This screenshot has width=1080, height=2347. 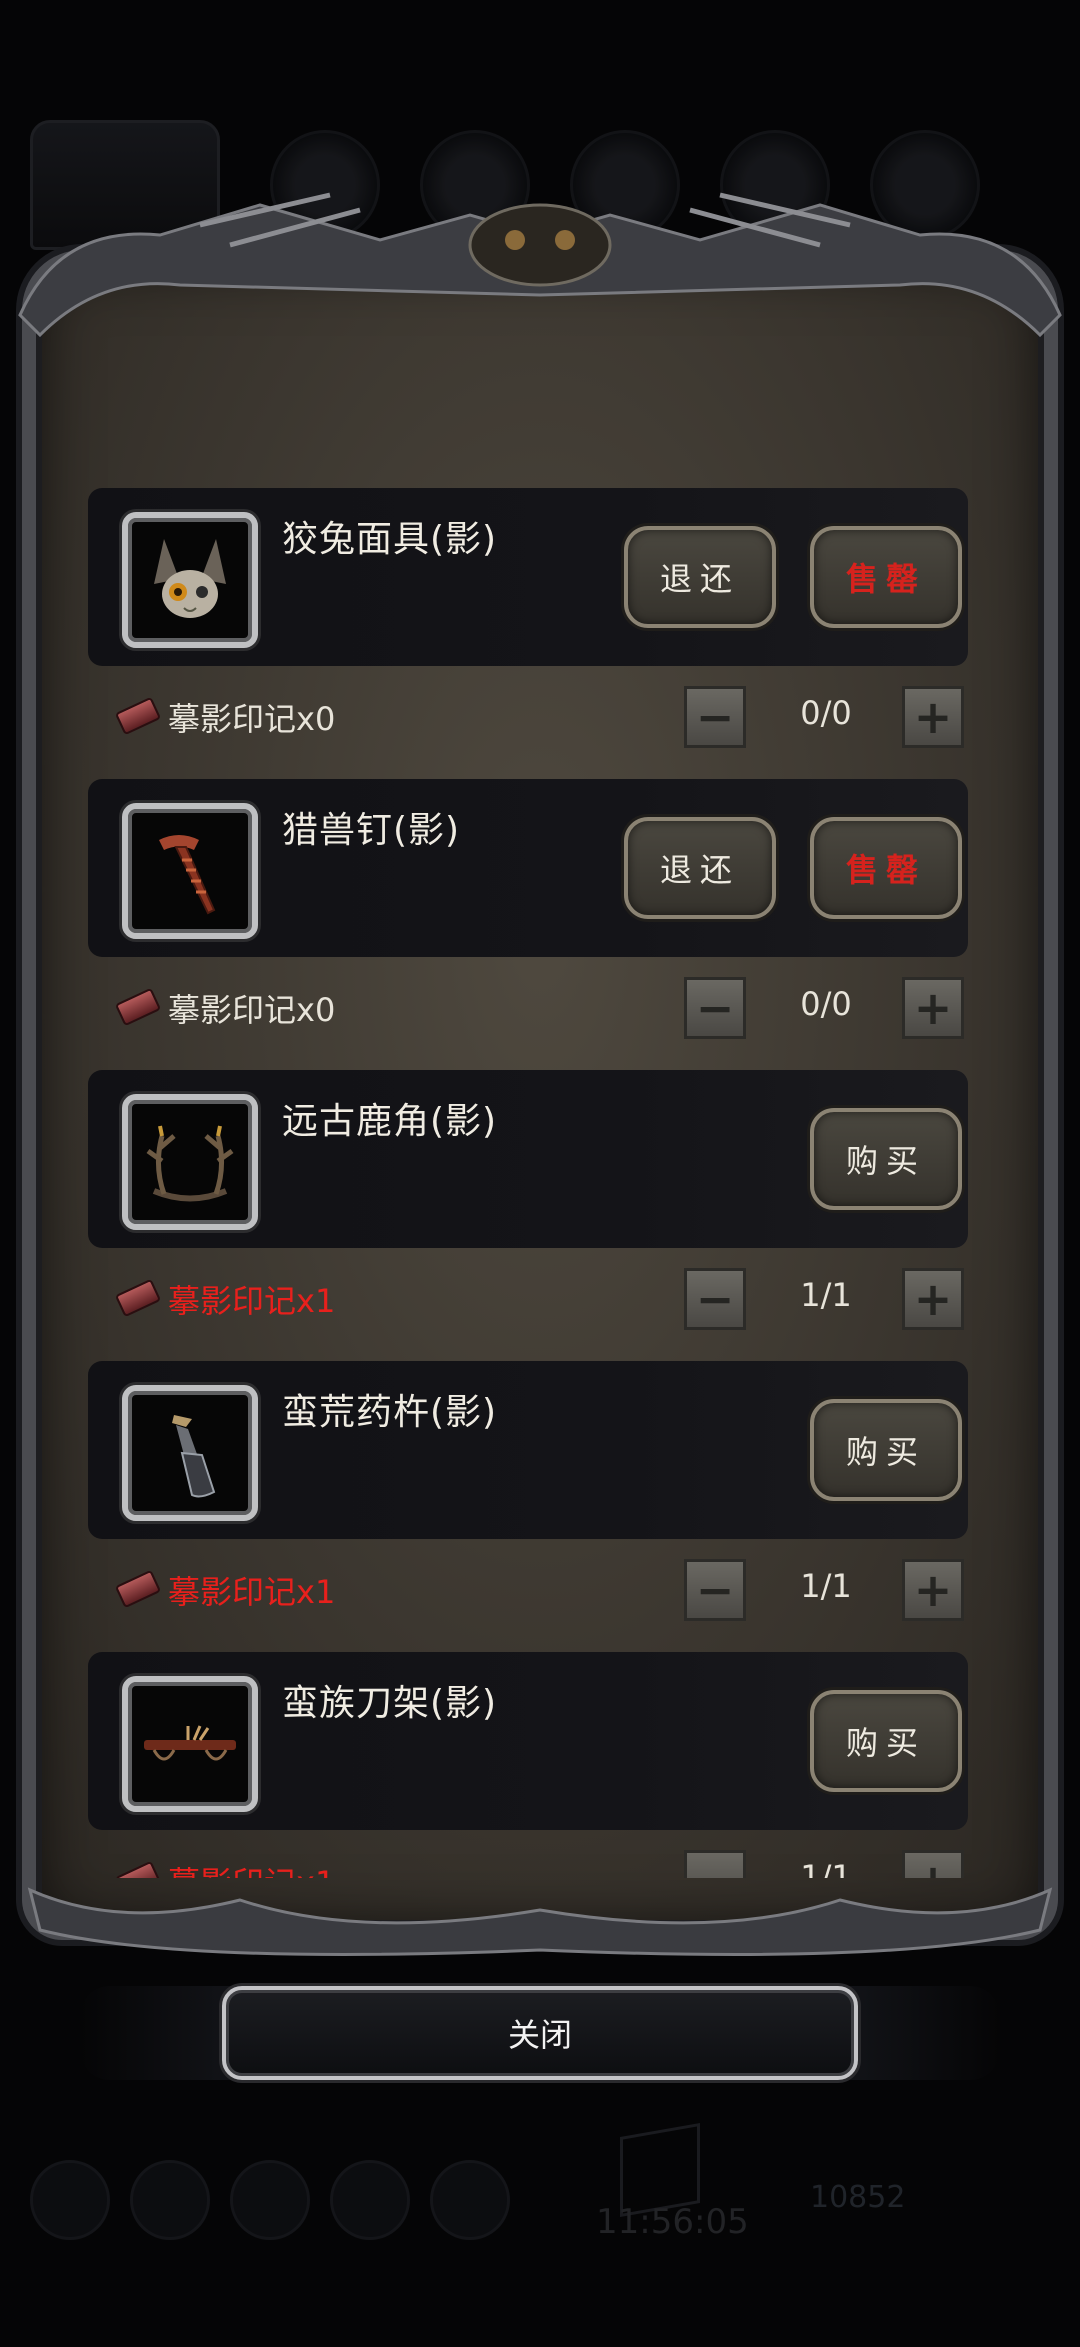 I want to click on pestle-icon, so click(x=194, y=1456).